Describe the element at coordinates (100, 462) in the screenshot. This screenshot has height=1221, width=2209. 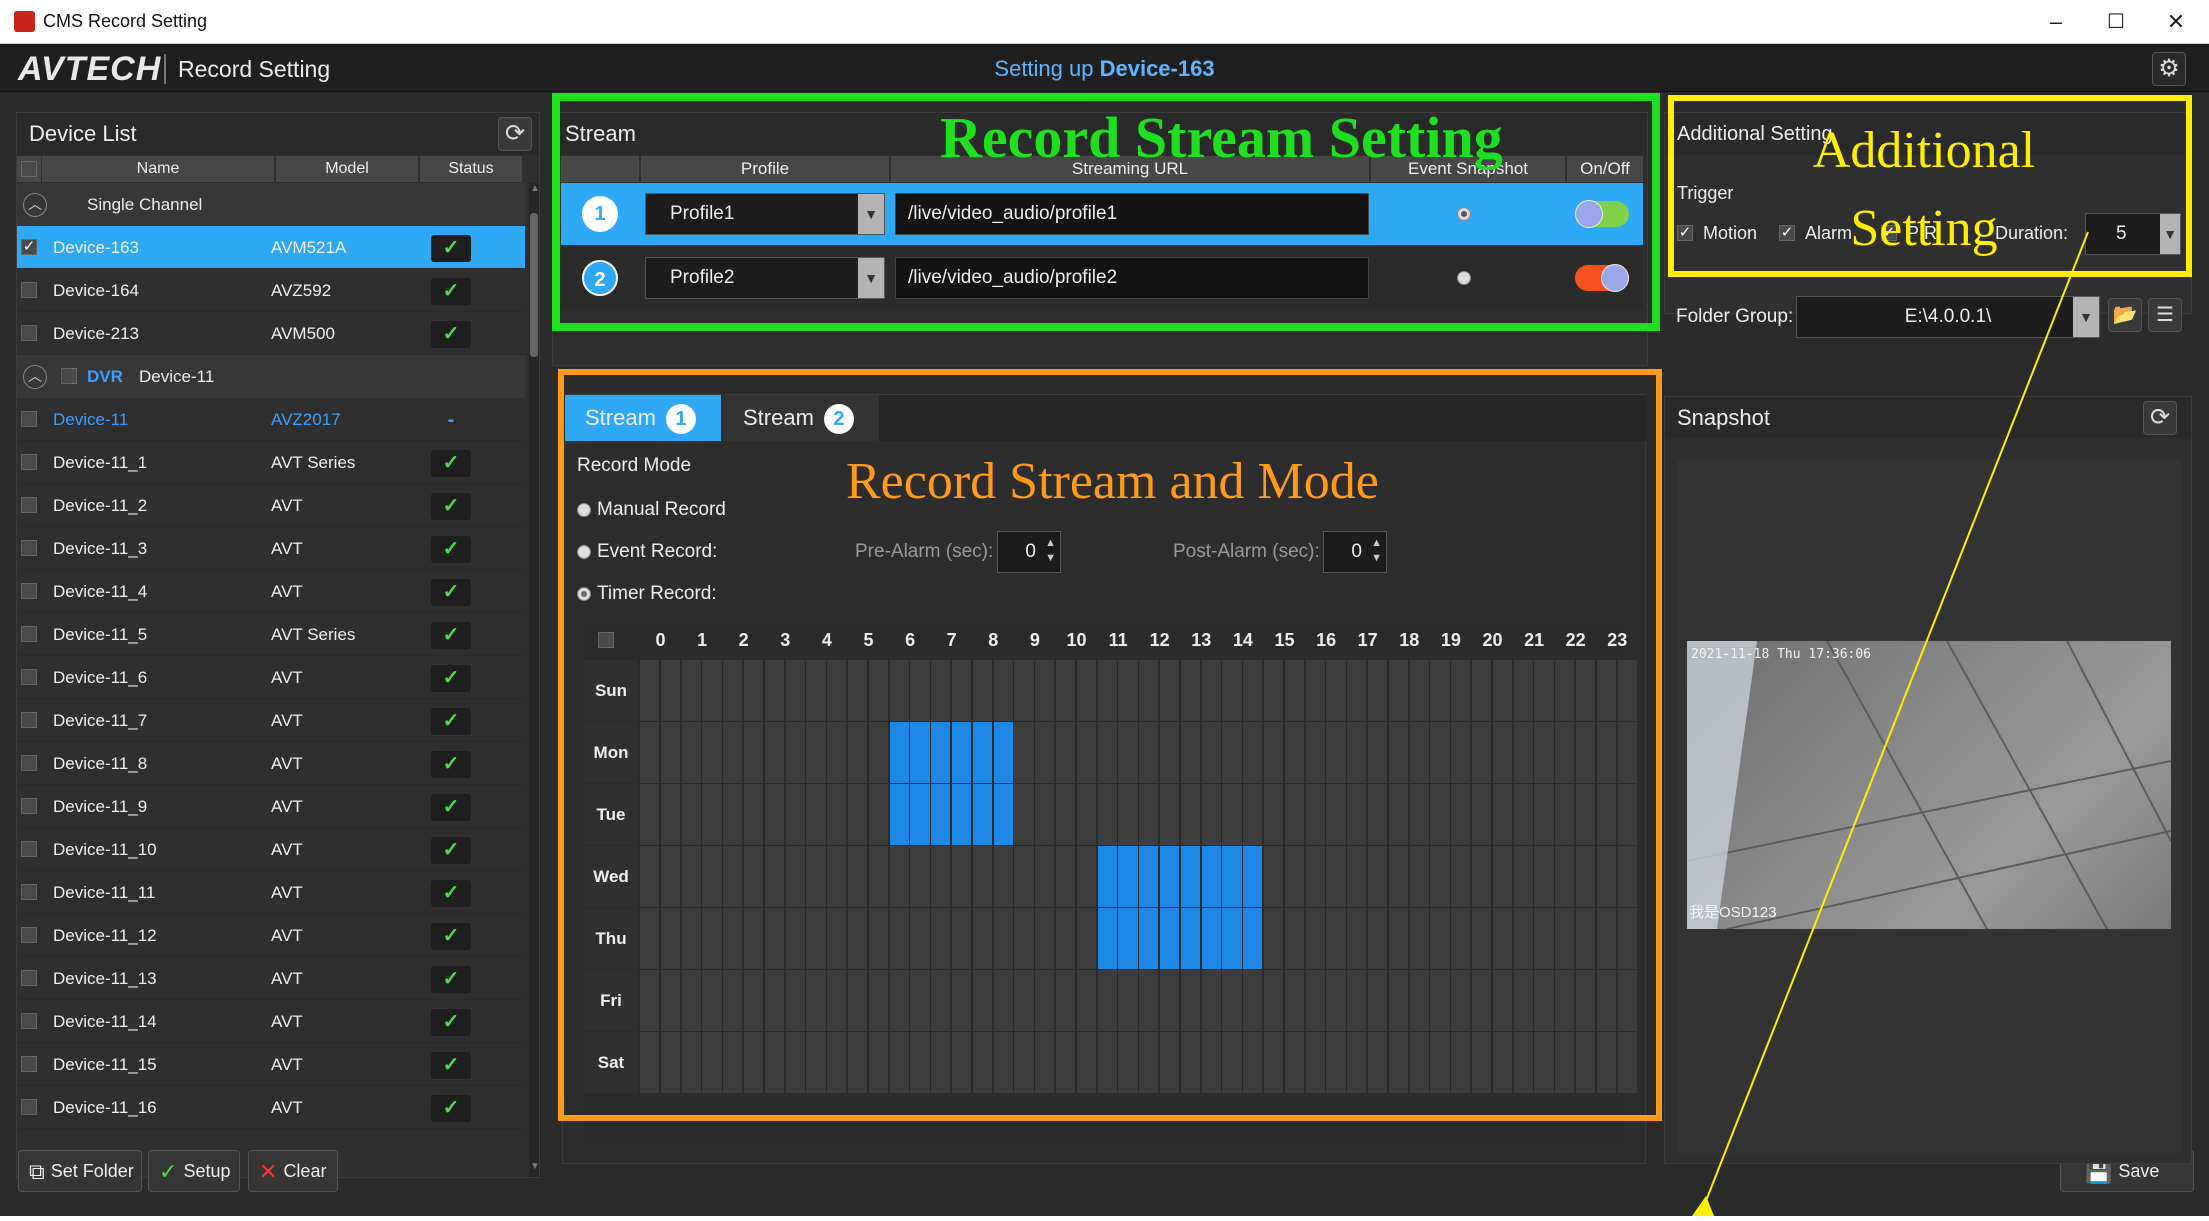
I see `device-name: Device-11_1` at that location.